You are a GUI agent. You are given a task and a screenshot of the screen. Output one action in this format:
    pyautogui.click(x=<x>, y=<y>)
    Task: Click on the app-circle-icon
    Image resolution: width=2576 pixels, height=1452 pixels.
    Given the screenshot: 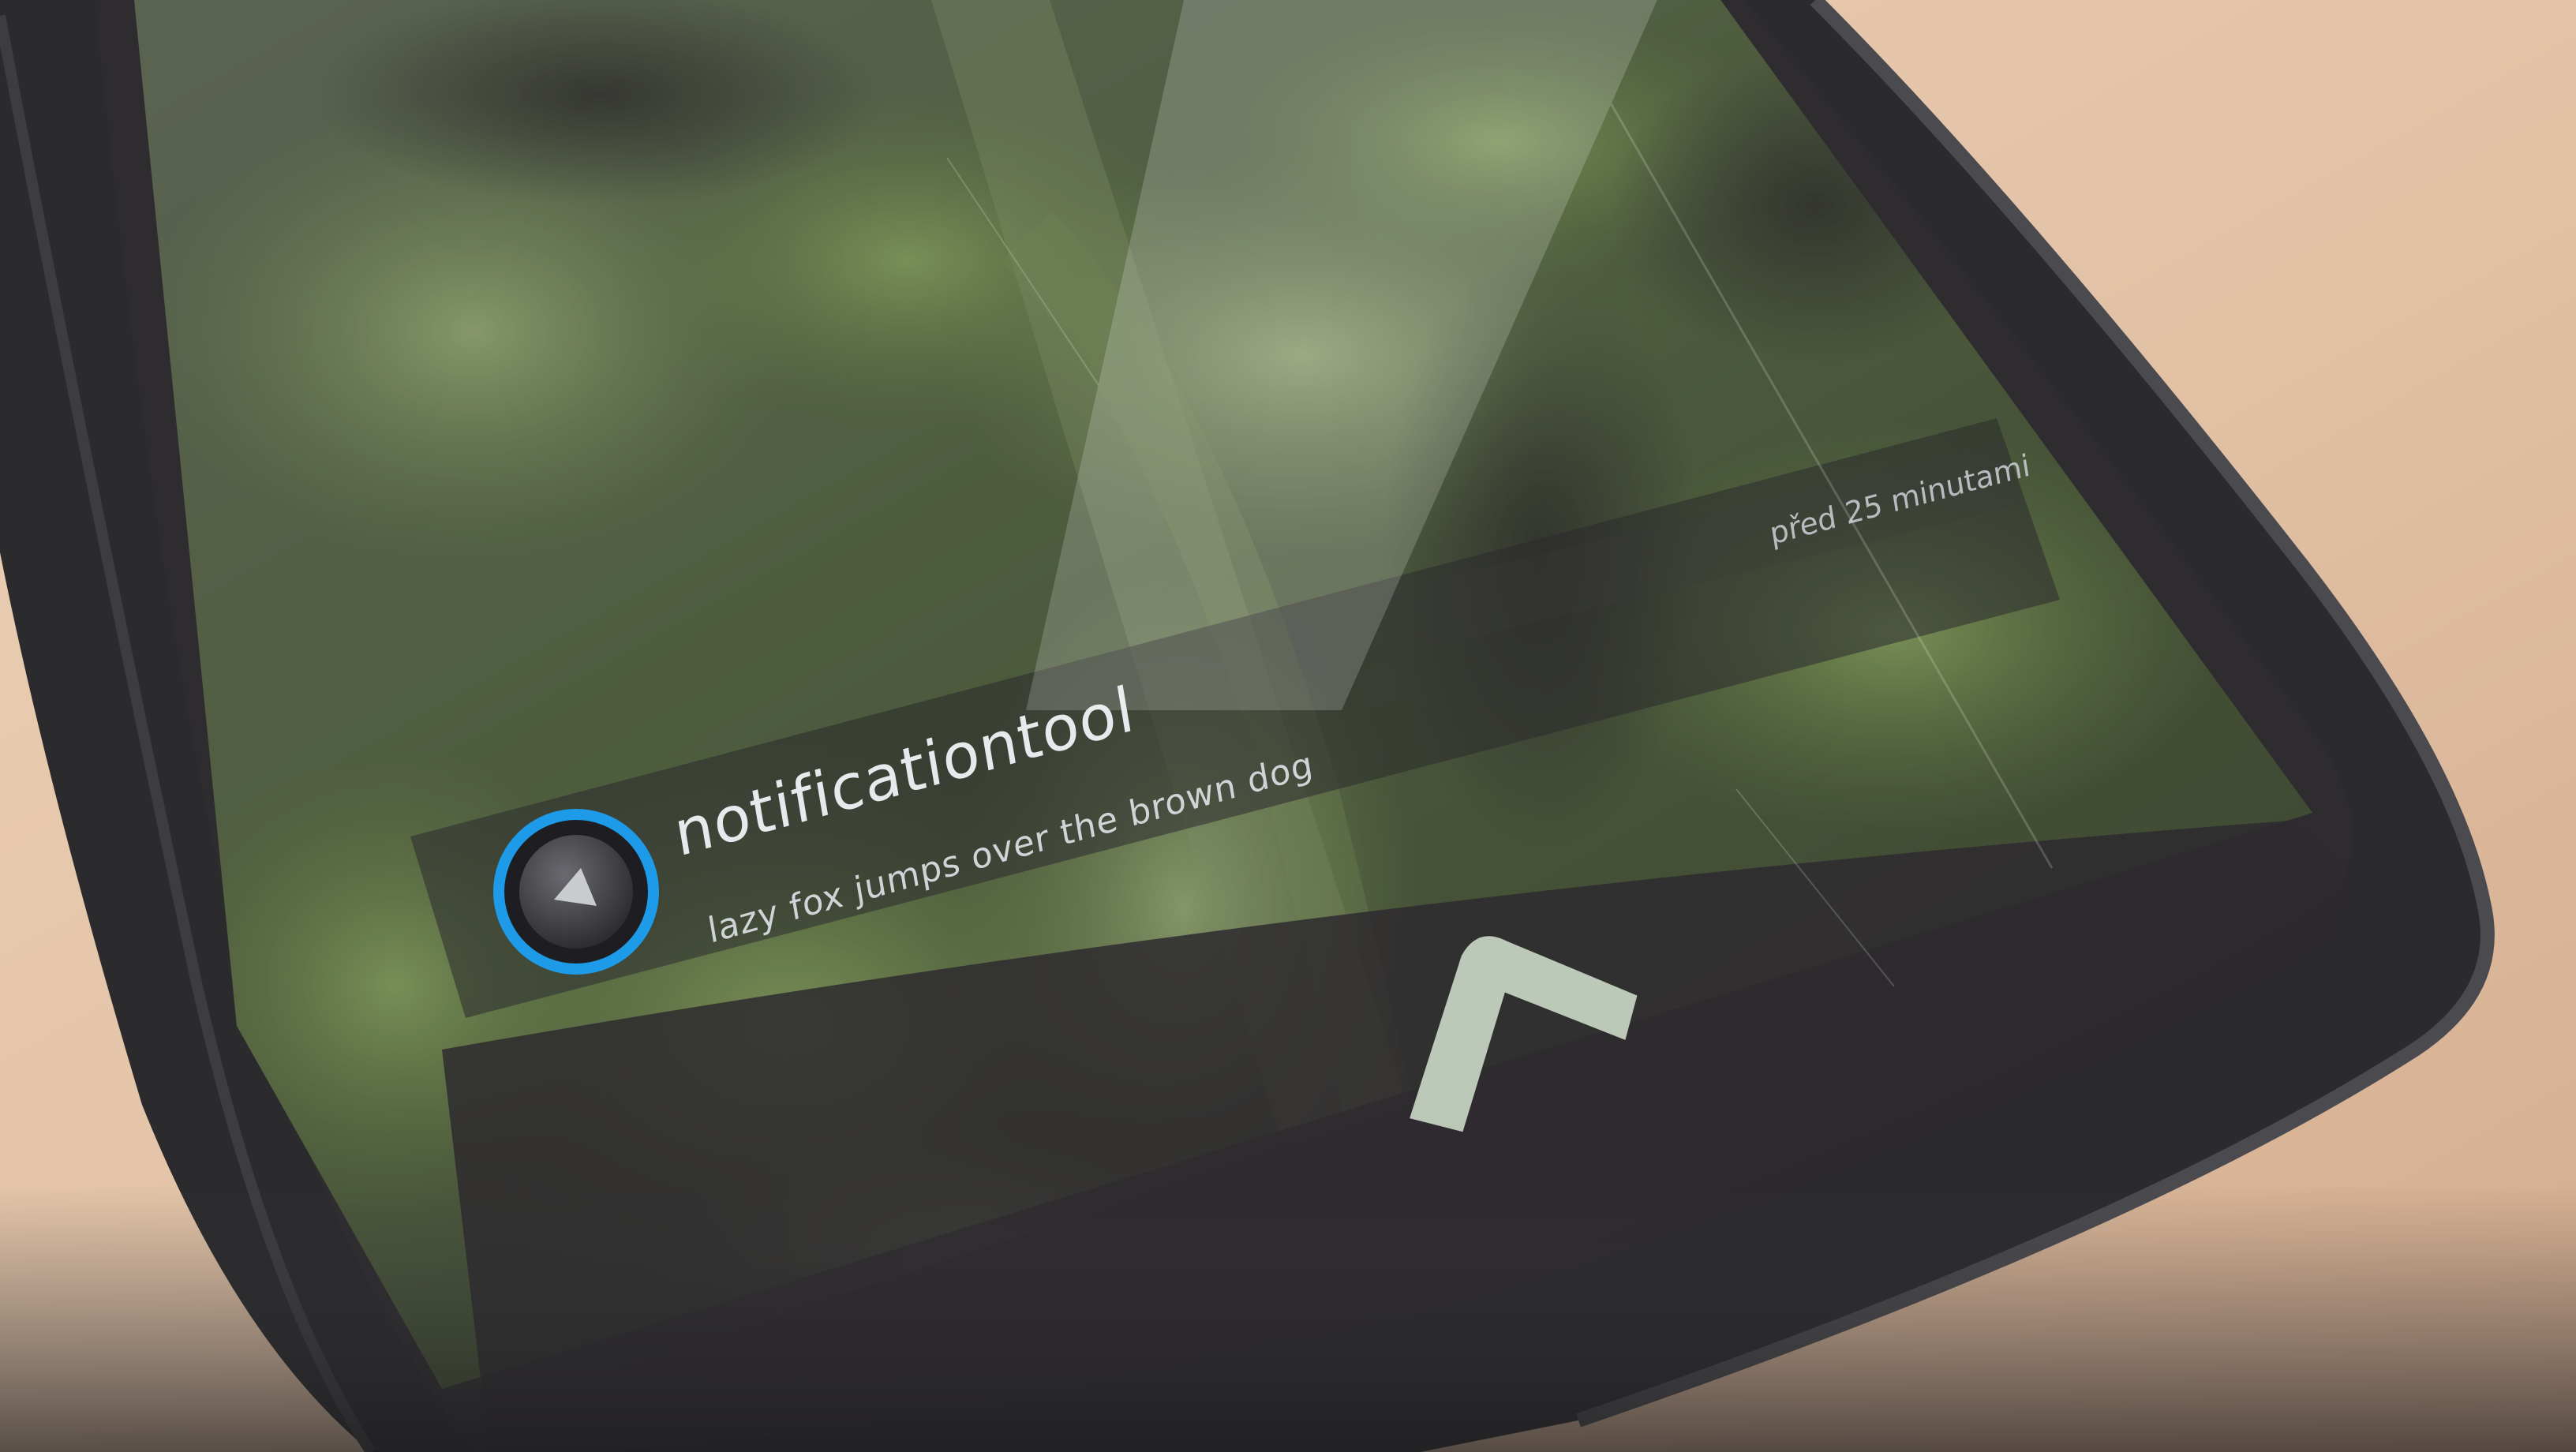 What is the action you would take?
    pyautogui.click(x=576, y=892)
    